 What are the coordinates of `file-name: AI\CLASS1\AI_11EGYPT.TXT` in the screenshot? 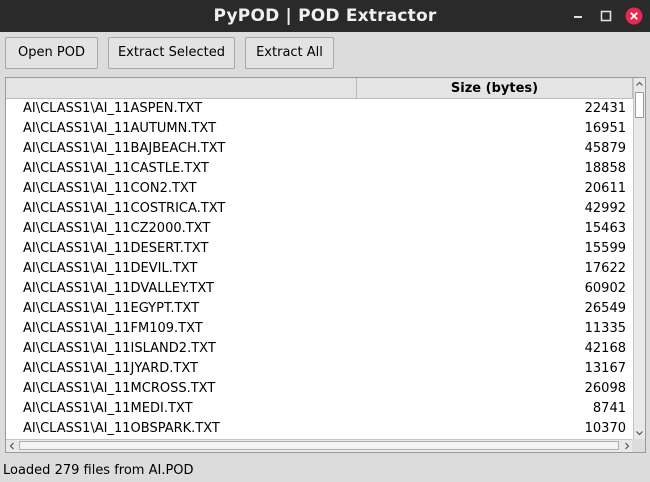 It's located at (111, 308).